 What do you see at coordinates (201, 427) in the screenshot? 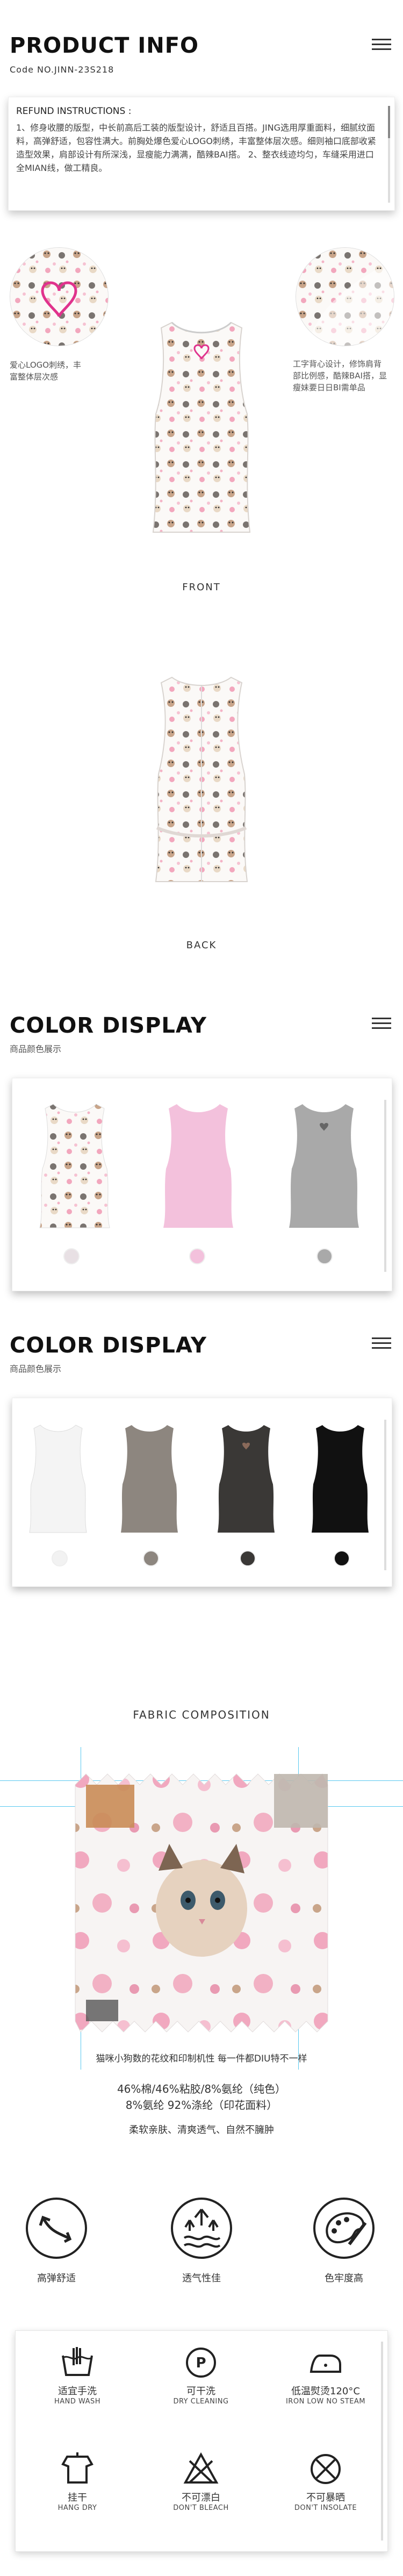
I see `front-top-image` at bounding box center [201, 427].